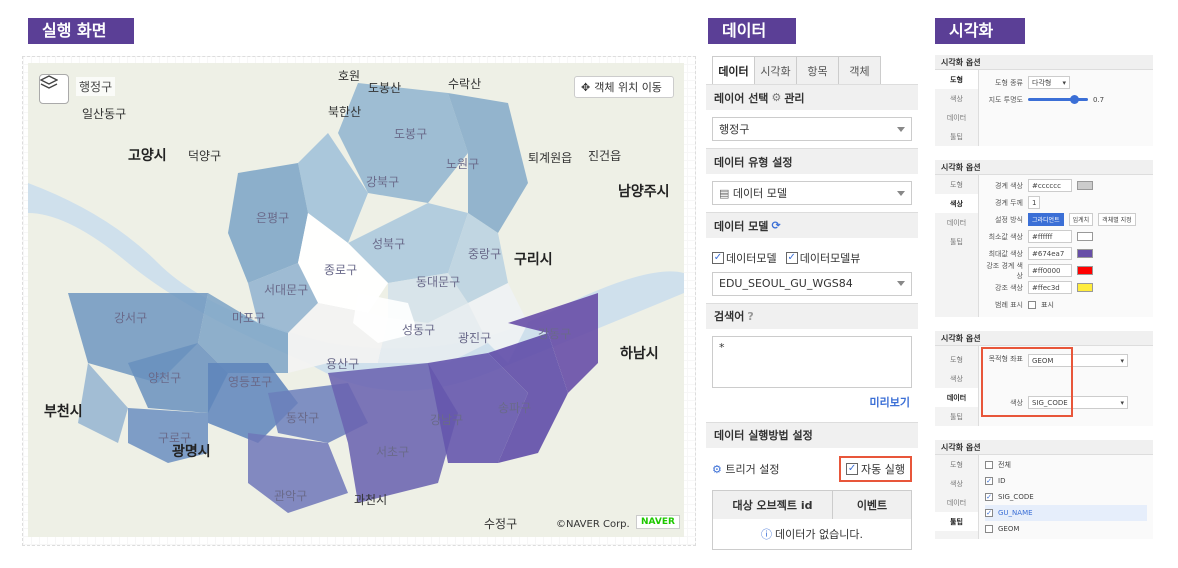 Image resolution: width=1178 pixels, height=568 pixels. What do you see at coordinates (96, 86) in the screenshot?
I see `layer-name-label: 행정구` at bounding box center [96, 86].